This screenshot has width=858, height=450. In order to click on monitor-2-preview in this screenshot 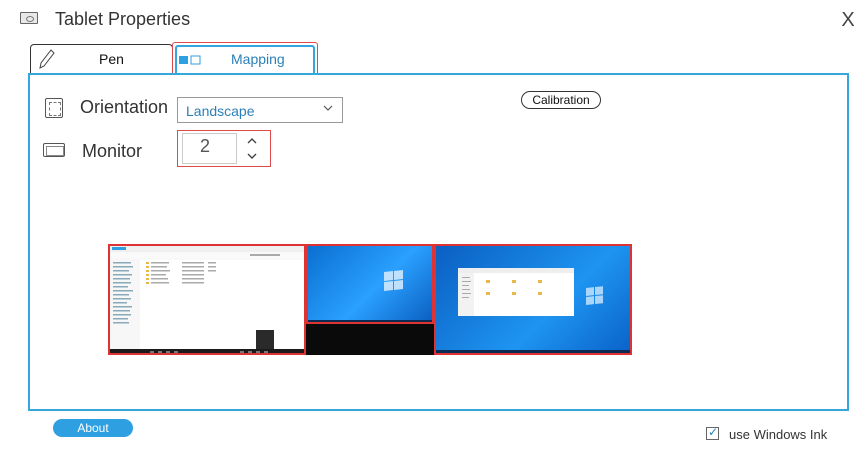, I will do `click(370, 284)`.